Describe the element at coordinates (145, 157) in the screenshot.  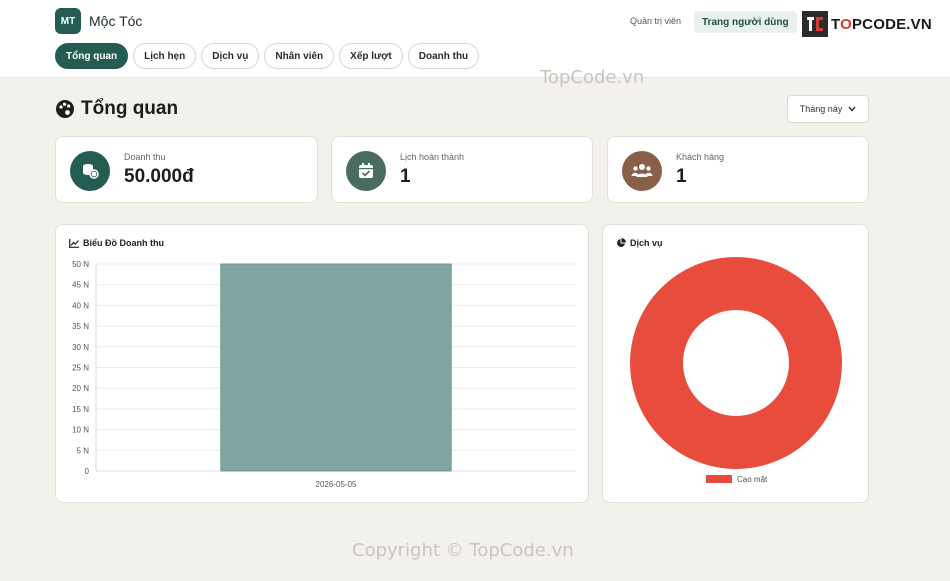
I see `stat-label: Doanh thu` at that location.